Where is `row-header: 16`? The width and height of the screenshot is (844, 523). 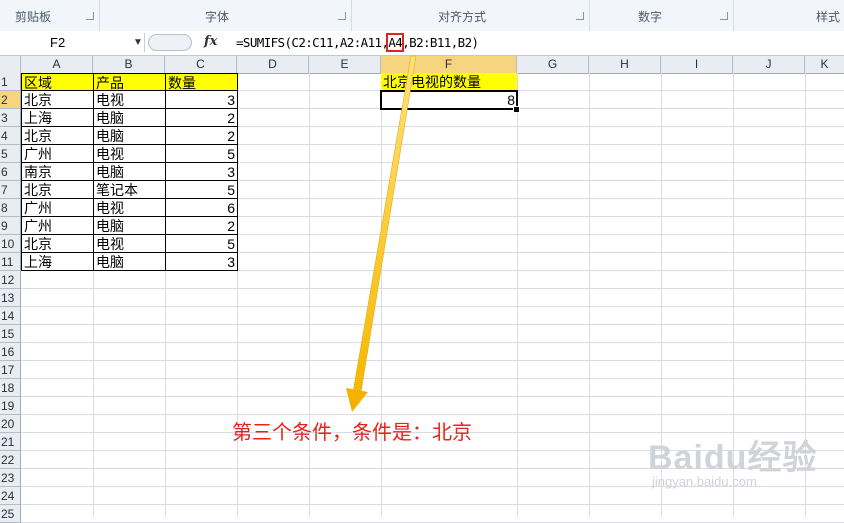 row-header: 16 is located at coordinates (10, 352).